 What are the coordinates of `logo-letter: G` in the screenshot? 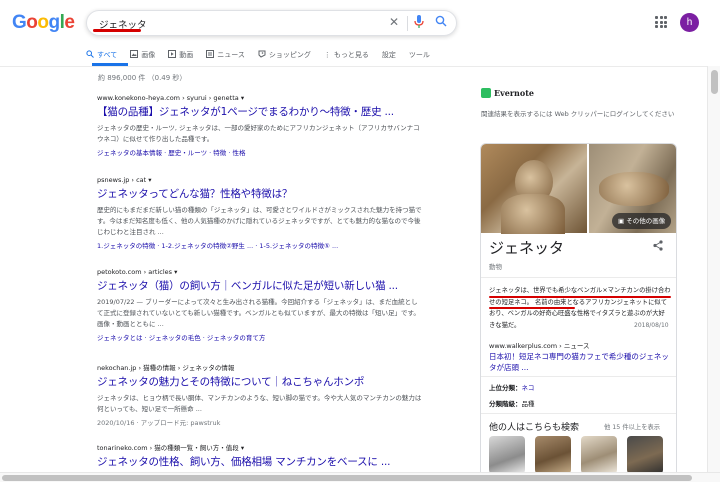 It's located at (19, 22).